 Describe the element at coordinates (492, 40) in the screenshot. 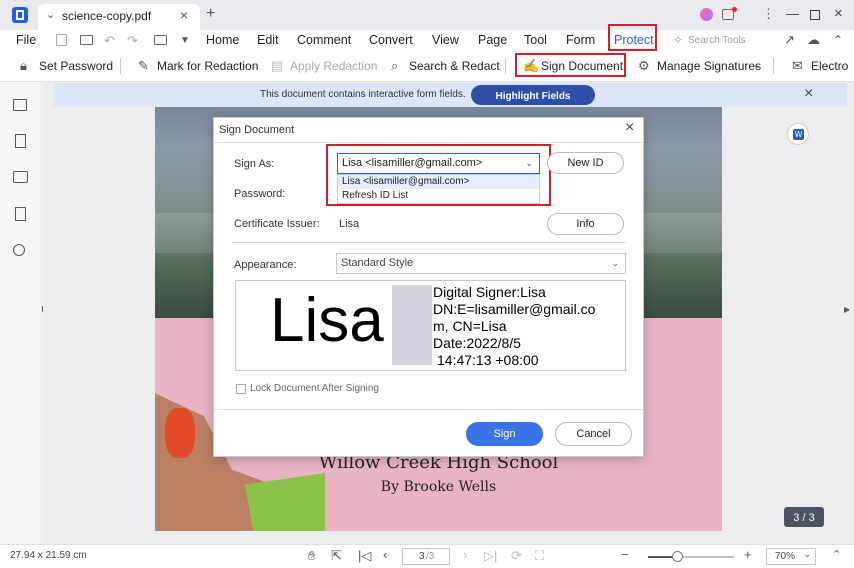

I see `menu-page: Page` at that location.